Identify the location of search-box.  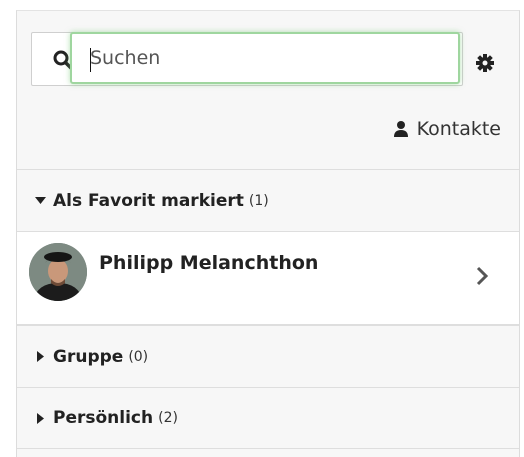
(247, 59).